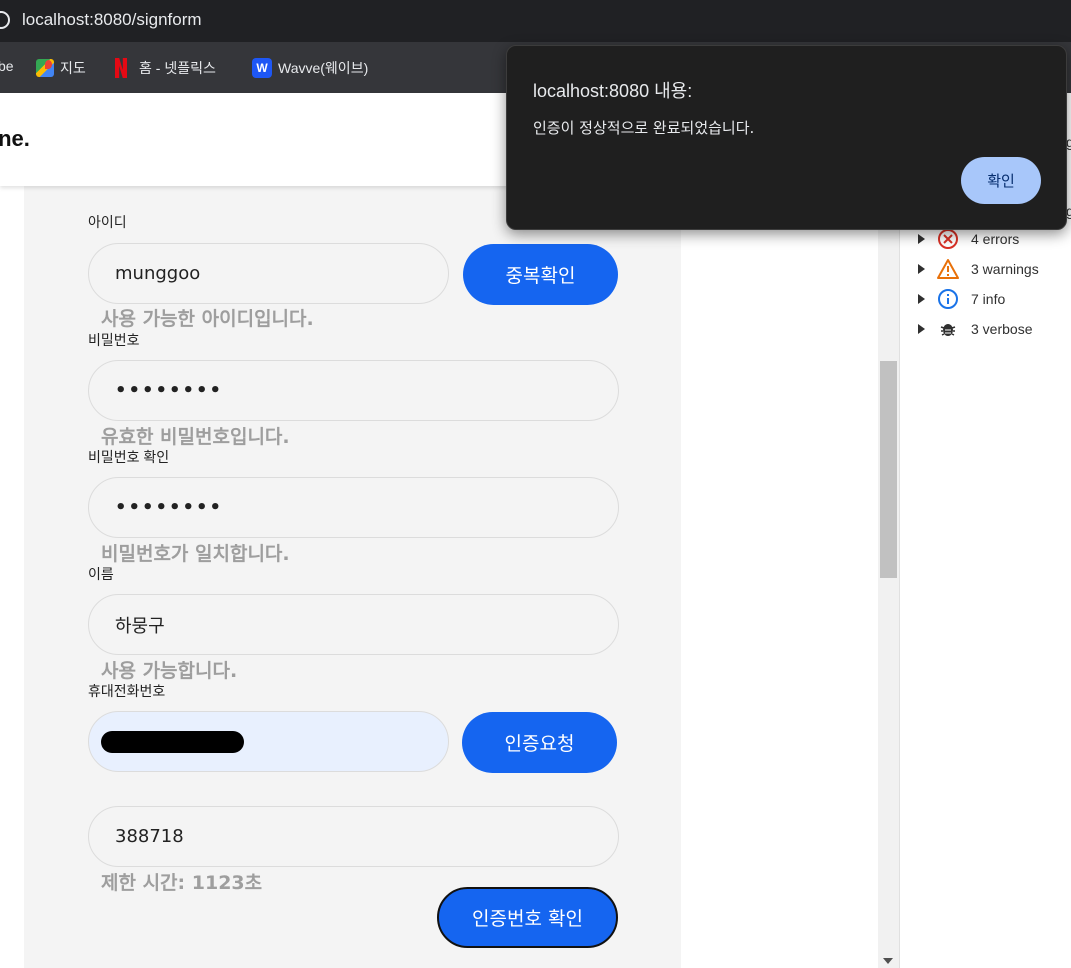 Image resolution: width=1071 pixels, height=968 pixels. Describe the element at coordinates (15, 139) in the screenshot. I see `site-brand: ine.` at that location.